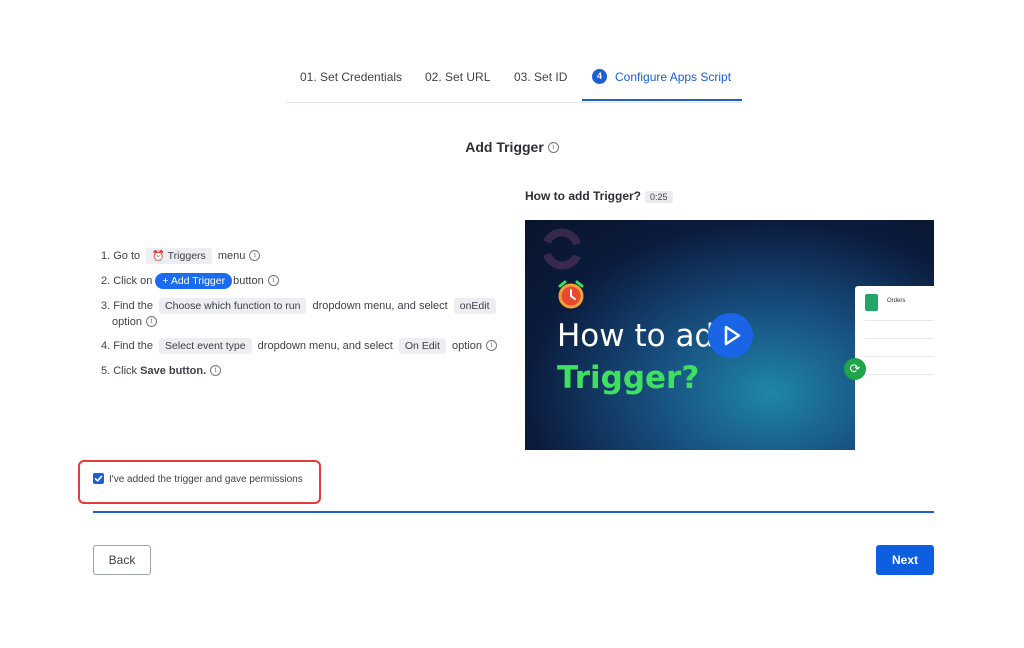 The width and height of the screenshot is (1024, 648). I want to click on step-text: 5. Click, so click(119, 371).